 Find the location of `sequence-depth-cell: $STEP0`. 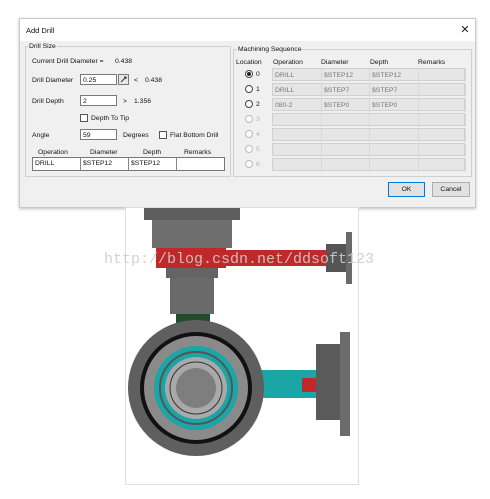

sequence-depth-cell: $STEP0 is located at coordinates (394, 105).